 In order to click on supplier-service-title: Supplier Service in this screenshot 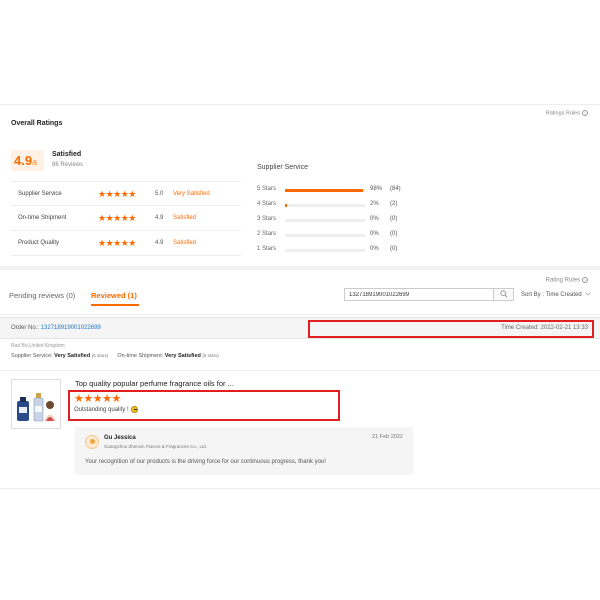, I will do `click(282, 167)`.